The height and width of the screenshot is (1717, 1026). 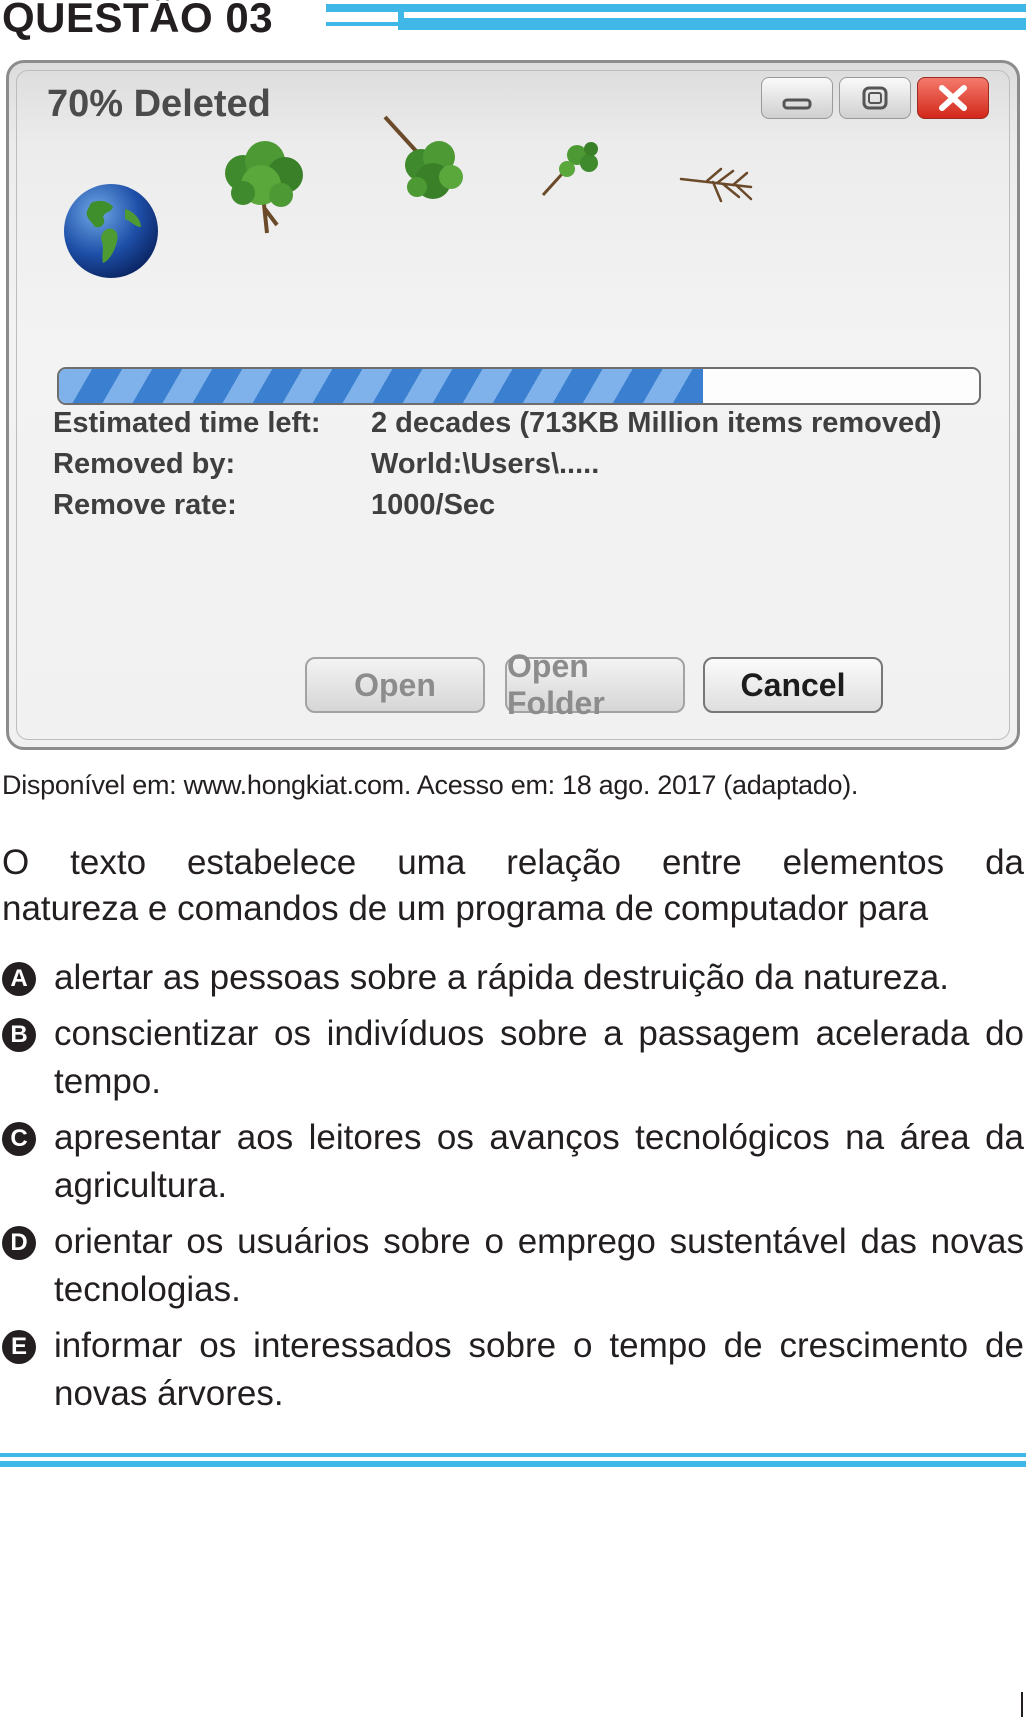 I want to click on header-decoration, so click(x=676, y=18).